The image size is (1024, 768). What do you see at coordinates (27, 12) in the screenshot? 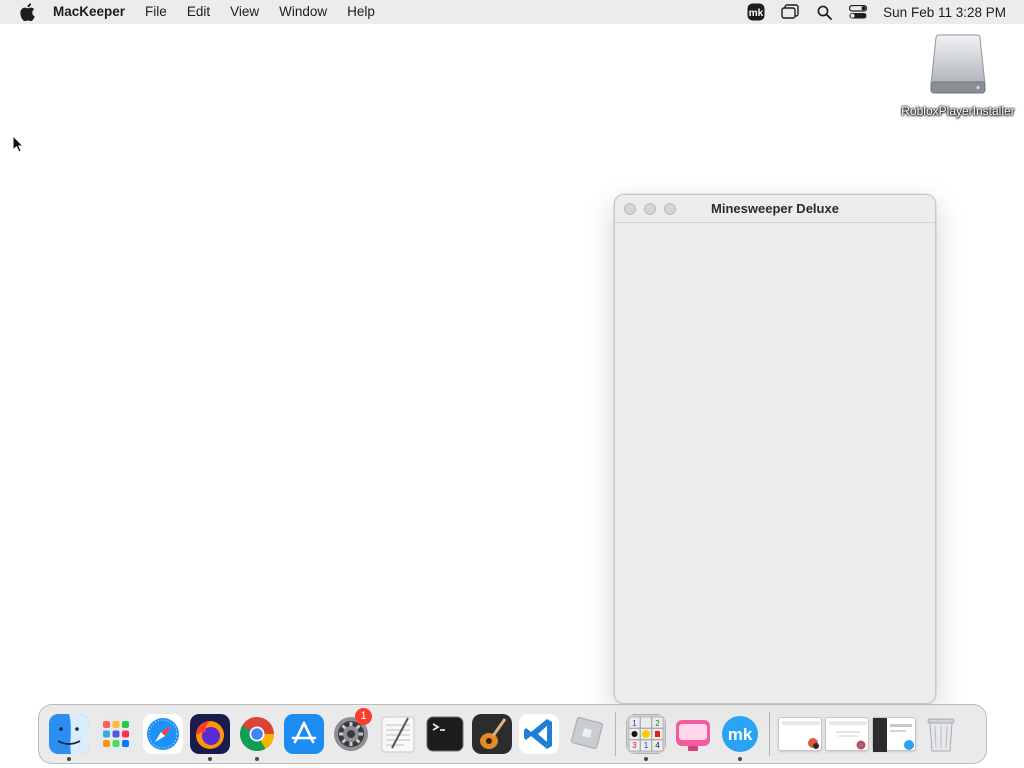
I see `apple-logo-icon` at bounding box center [27, 12].